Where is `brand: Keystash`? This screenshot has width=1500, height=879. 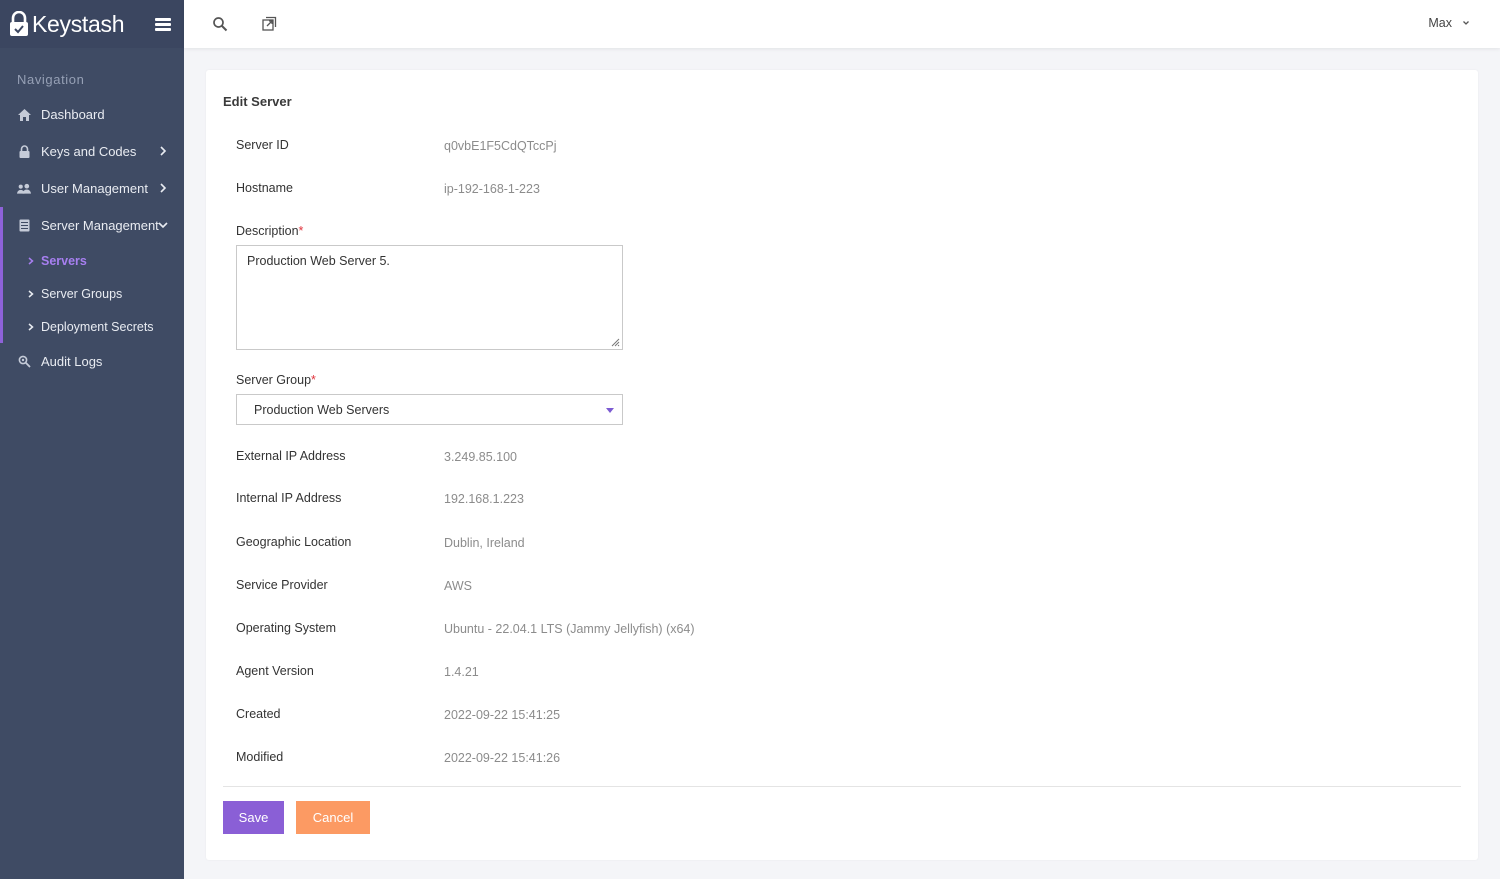 brand: Keystash is located at coordinates (92, 24).